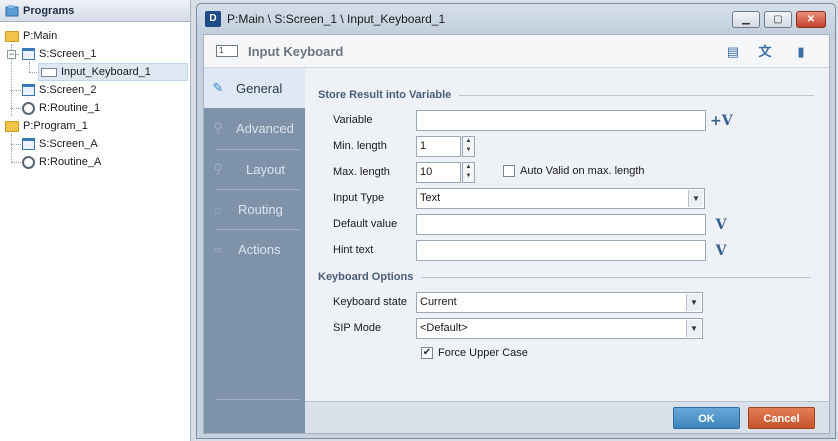  Describe the element at coordinates (106, 72) in the screenshot. I see `tree-item-label: Input_Keyboard_1` at that location.